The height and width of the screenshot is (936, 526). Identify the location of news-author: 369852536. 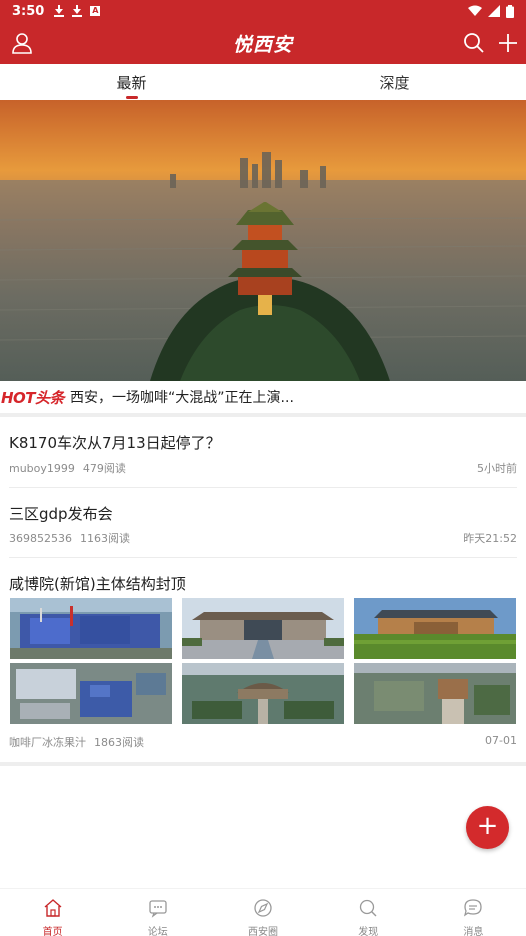
(40, 538).